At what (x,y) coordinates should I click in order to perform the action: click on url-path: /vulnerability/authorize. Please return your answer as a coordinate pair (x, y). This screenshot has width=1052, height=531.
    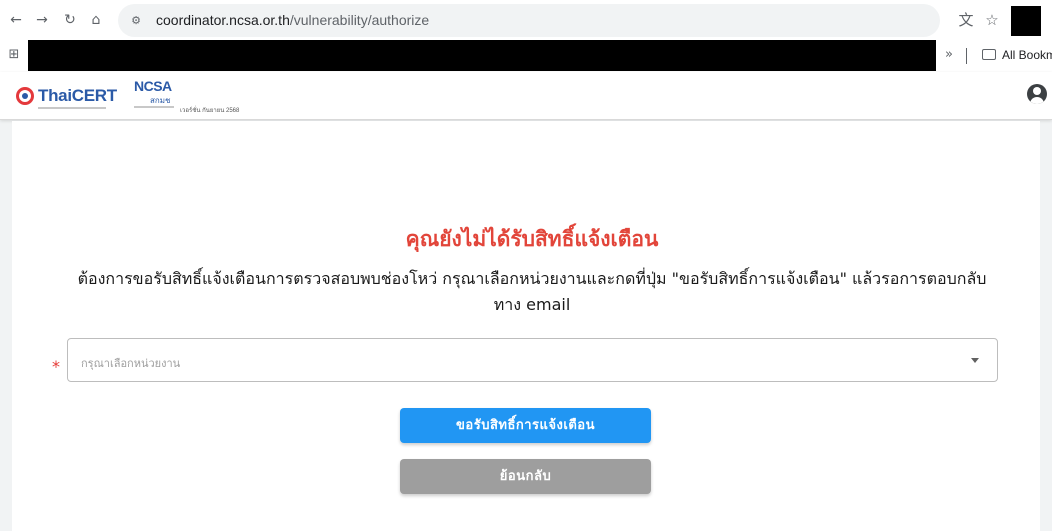
    Looking at the image, I should click on (359, 20).